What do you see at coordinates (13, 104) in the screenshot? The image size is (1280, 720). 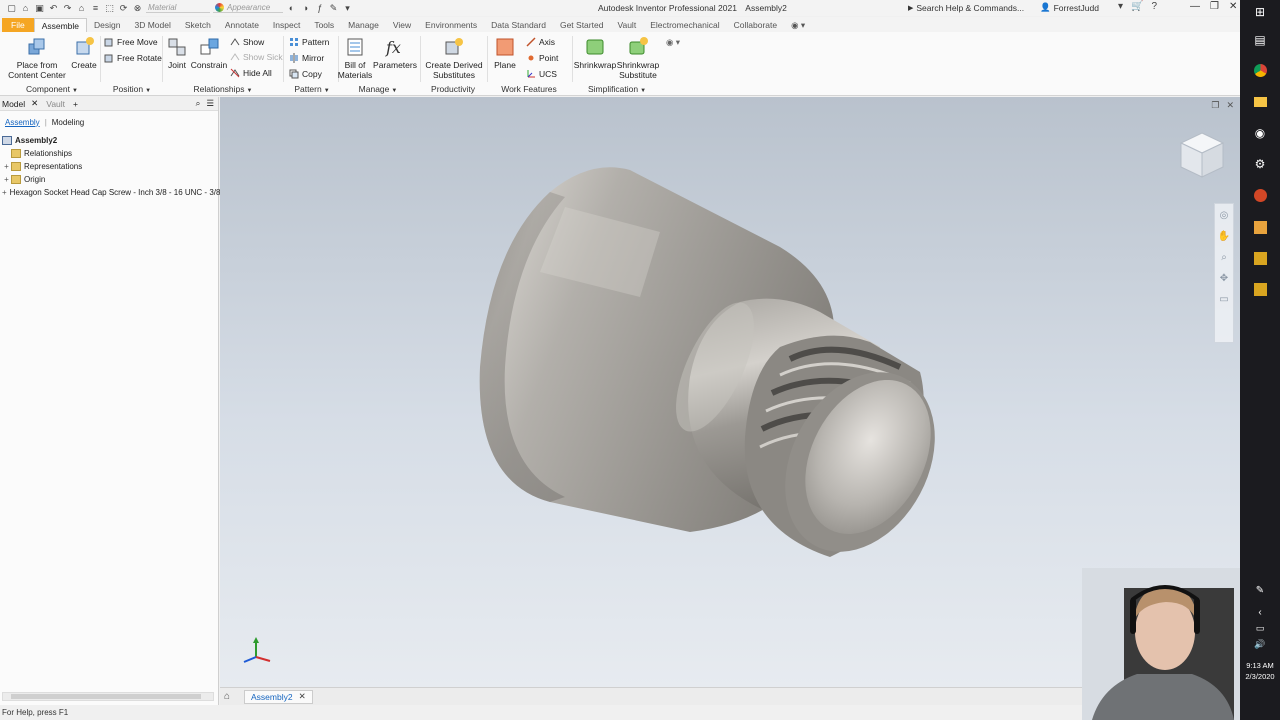 I see `model-tab: Model` at bounding box center [13, 104].